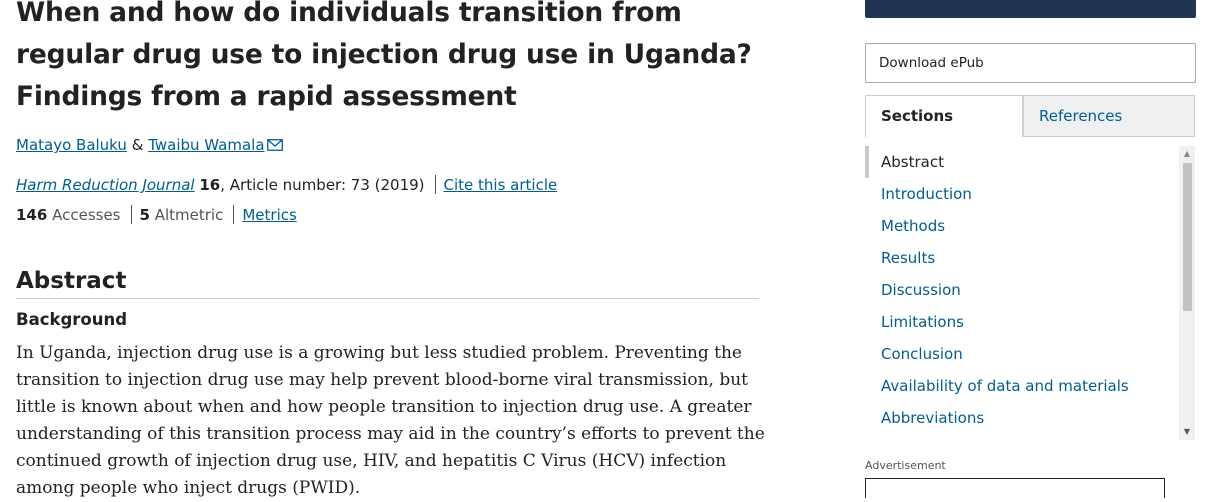 Image resolution: width=1231 pixels, height=502 pixels. Describe the element at coordinates (1187, 237) in the screenshot. I see `scrollbar-thumb` at that location.